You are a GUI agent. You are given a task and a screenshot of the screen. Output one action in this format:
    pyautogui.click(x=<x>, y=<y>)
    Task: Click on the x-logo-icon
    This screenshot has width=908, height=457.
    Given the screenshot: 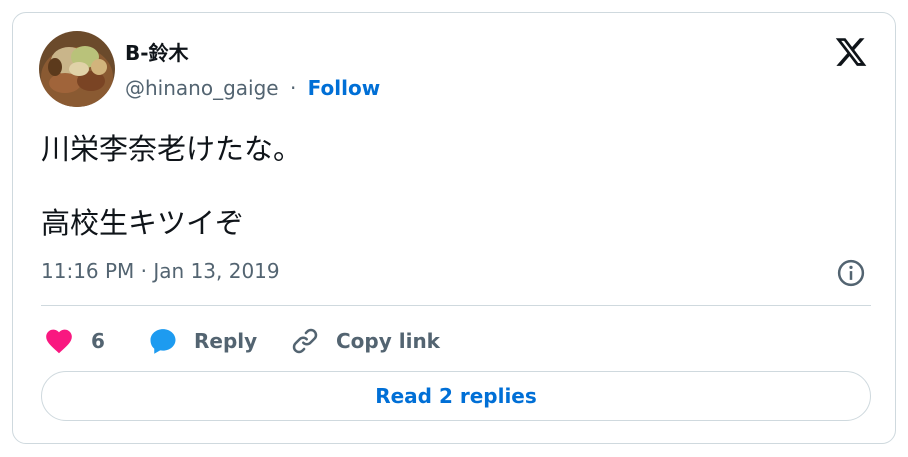 What is the action you would take?
    pyautogui.click(x=851, y=52)
    